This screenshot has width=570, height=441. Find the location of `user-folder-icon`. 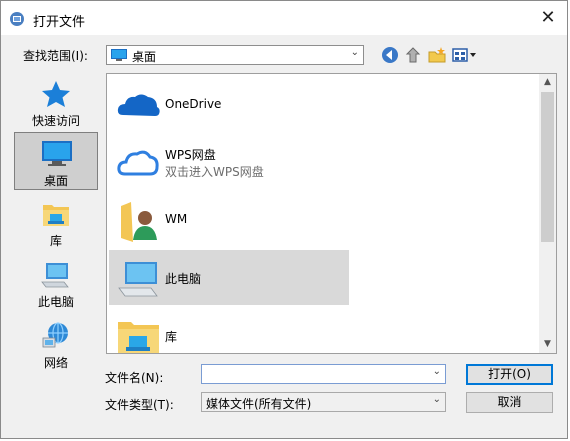

user-folder-icon is located at coordinates (139, 222).